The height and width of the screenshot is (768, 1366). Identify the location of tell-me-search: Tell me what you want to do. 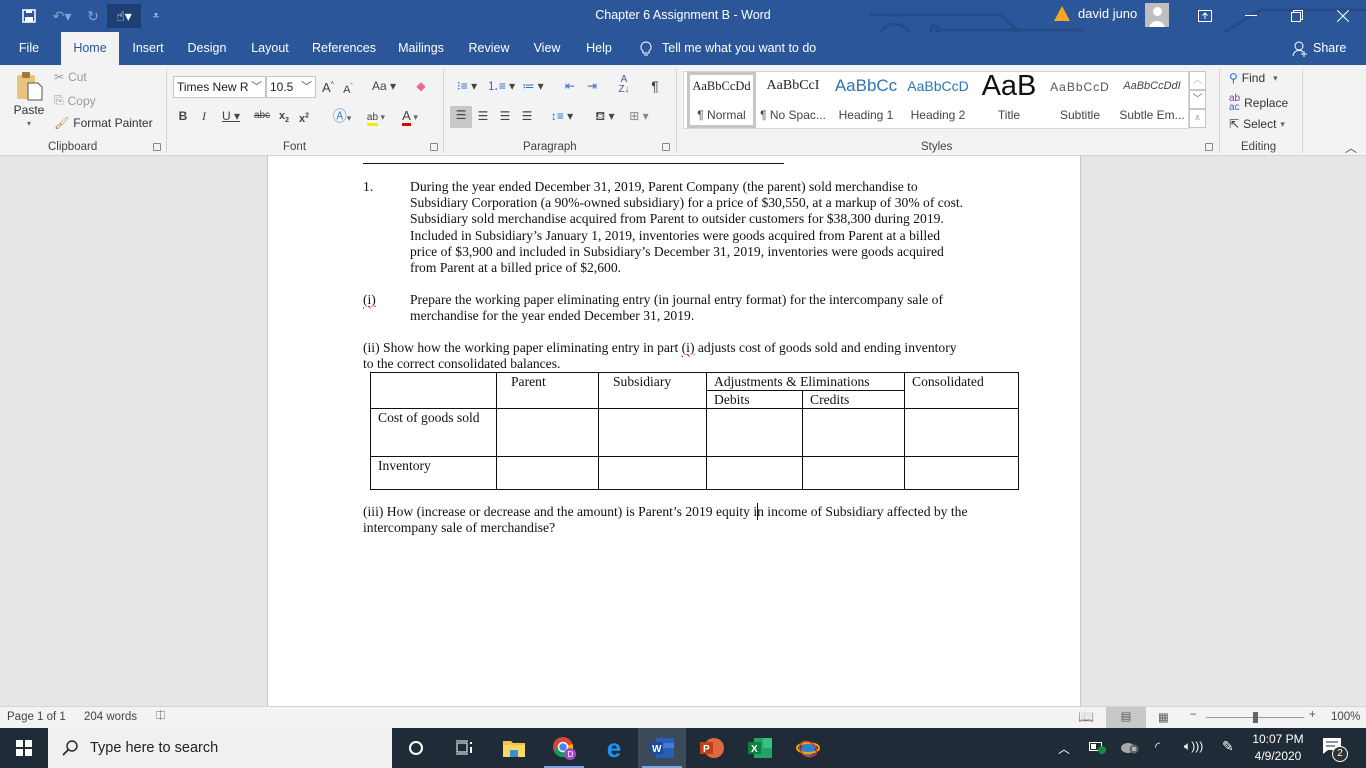
(728, 48).